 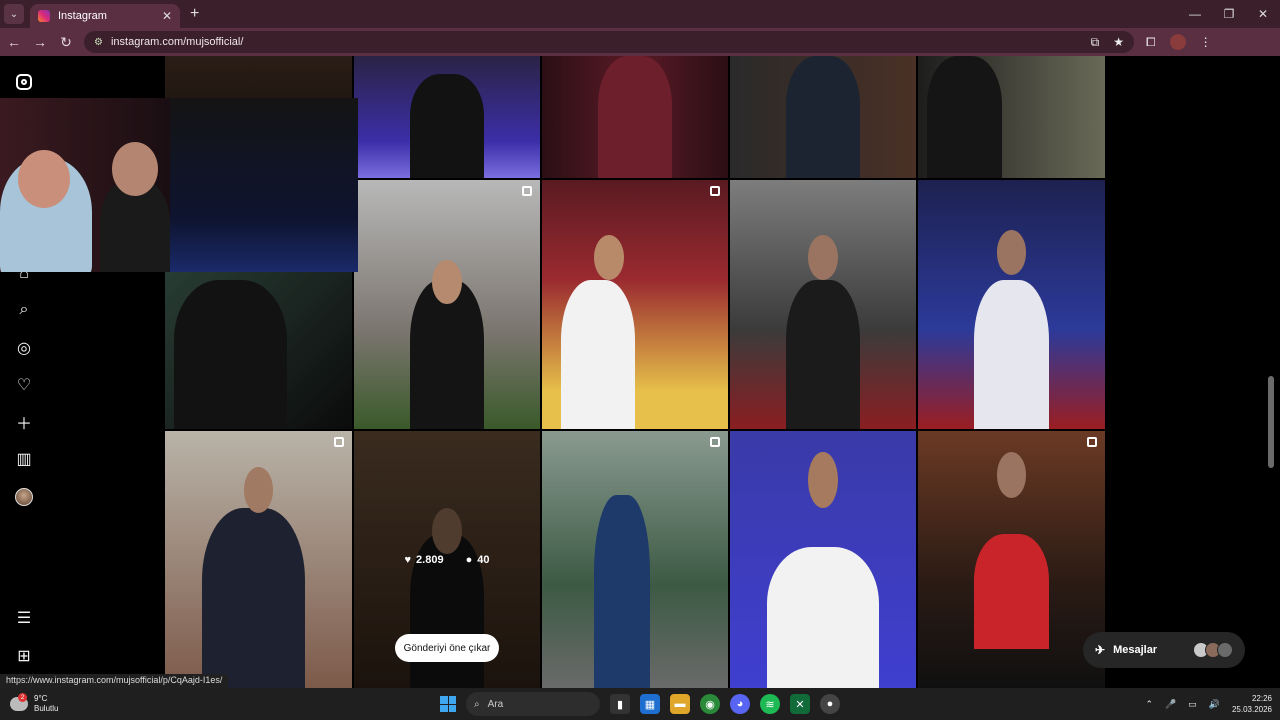 I want to click on taskbar-apps: ⌕ Ara ▮ ▦ ▬ ◉ ◕ ≋ ✕ ●, so click(x=640, y=704).